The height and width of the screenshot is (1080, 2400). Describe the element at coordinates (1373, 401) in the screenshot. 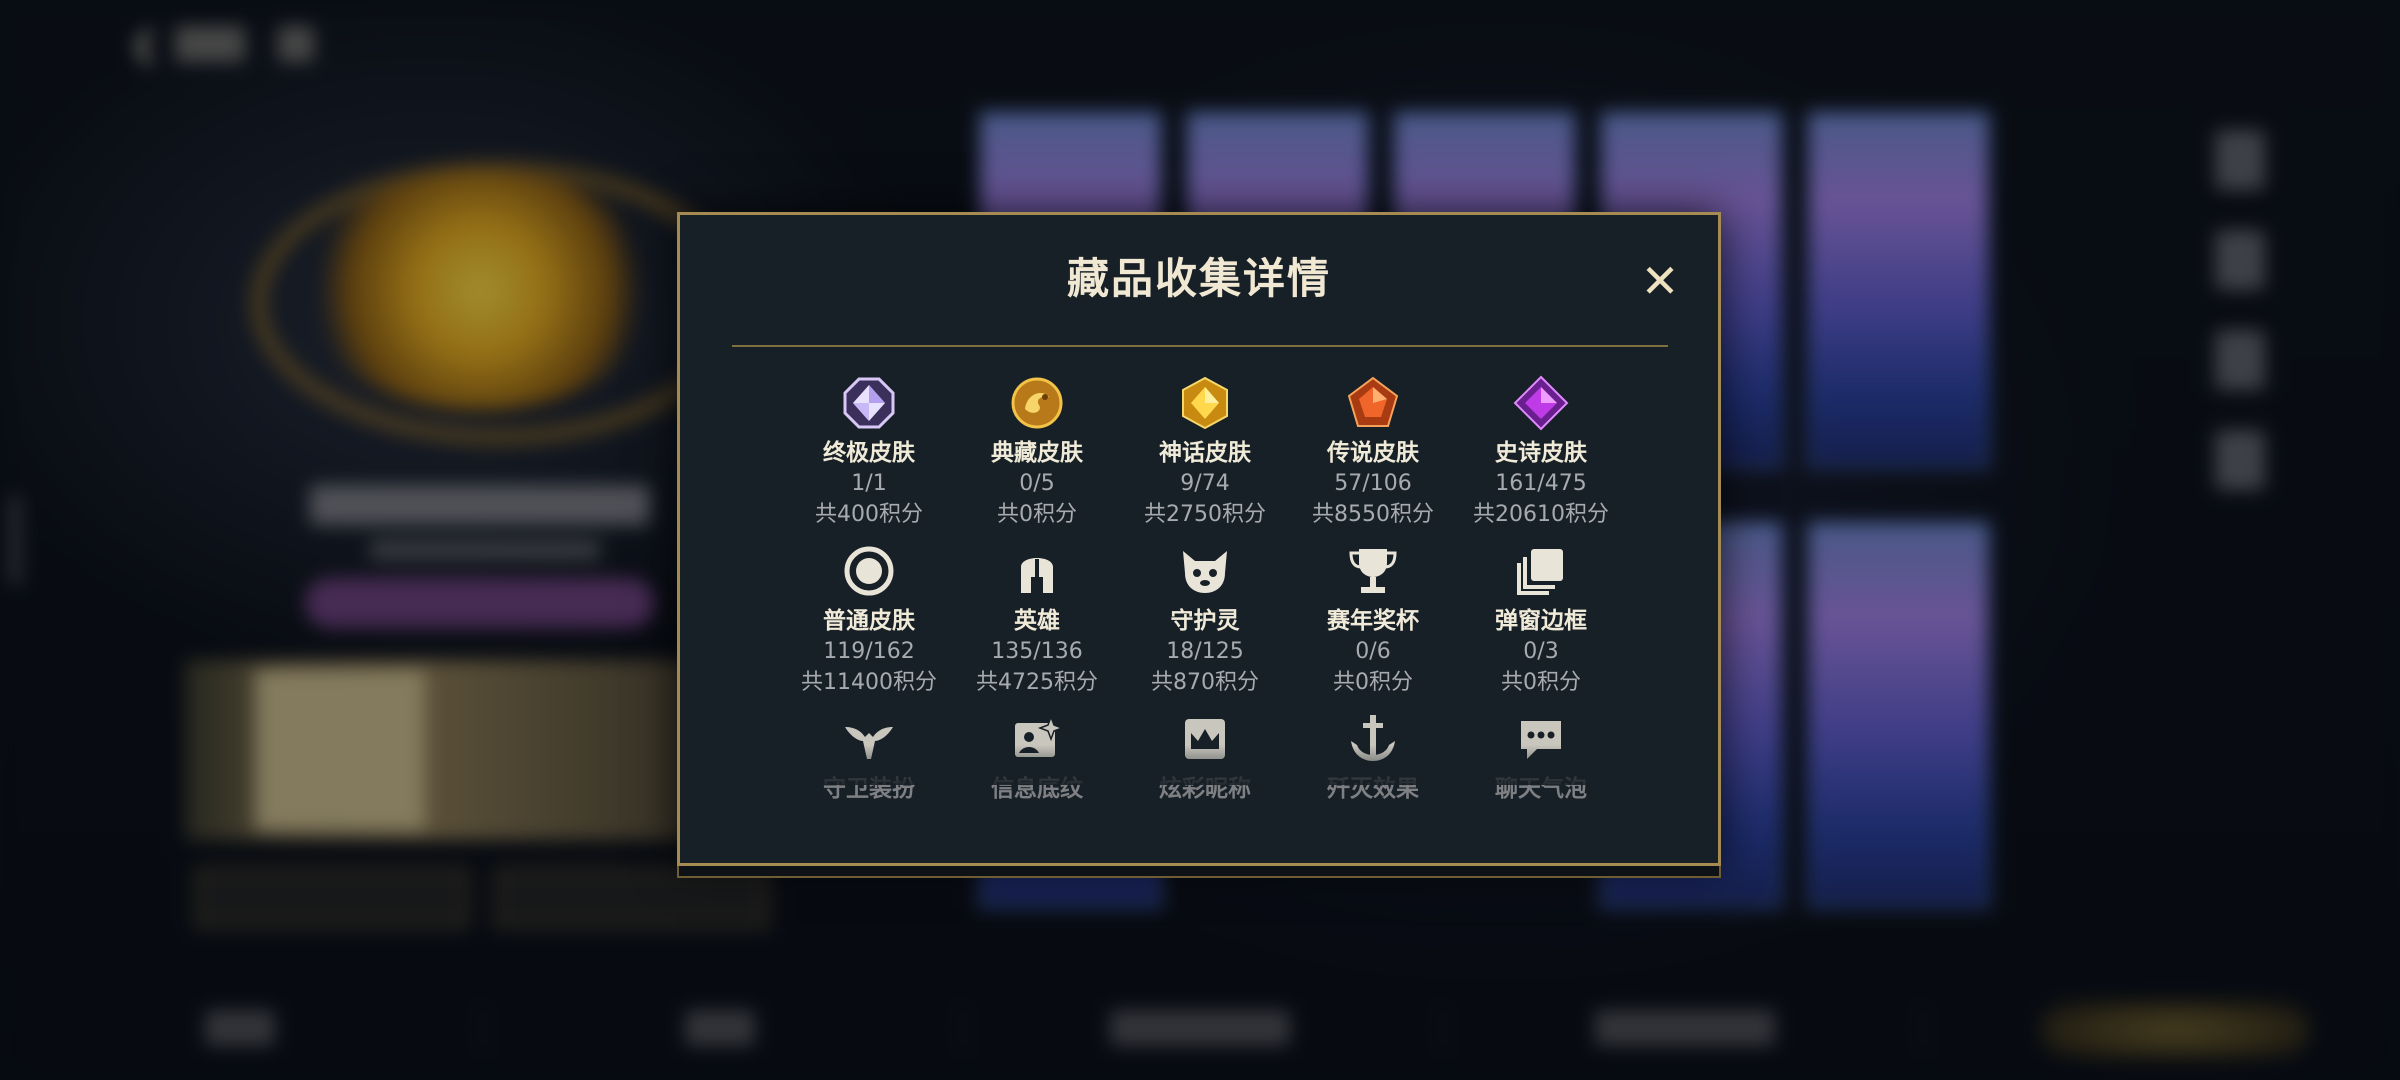

I see `orange-pentagon-gem-icon` at that location.